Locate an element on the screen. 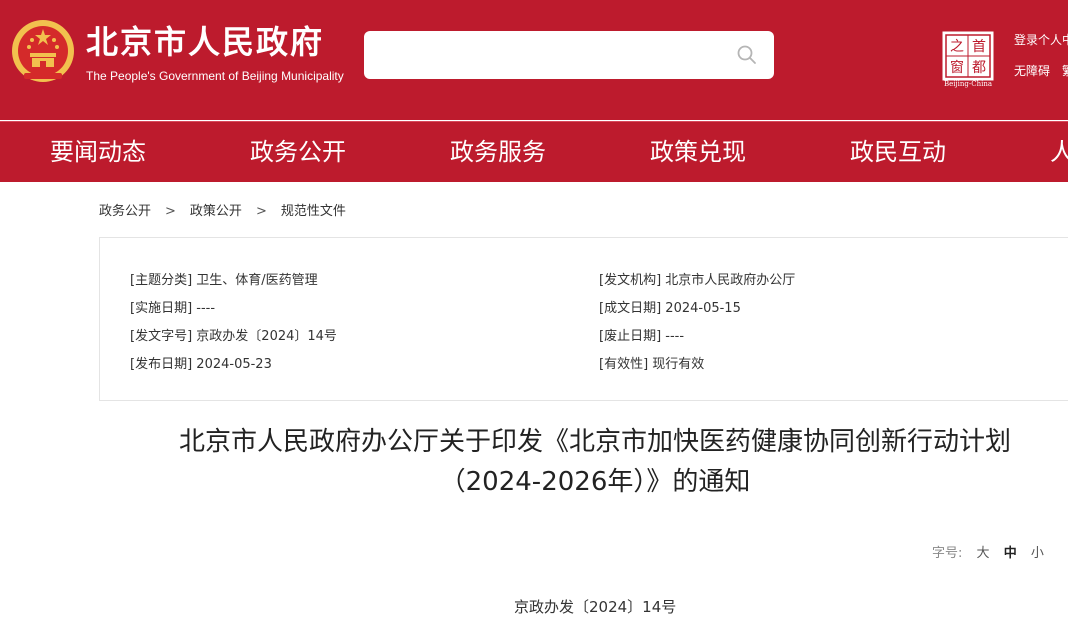 The height and width of the screenshot is (617, 1068). breadcrumb: 政务公开 > 政策公开 > 规范性文件 is located at coordinates (222, 209).